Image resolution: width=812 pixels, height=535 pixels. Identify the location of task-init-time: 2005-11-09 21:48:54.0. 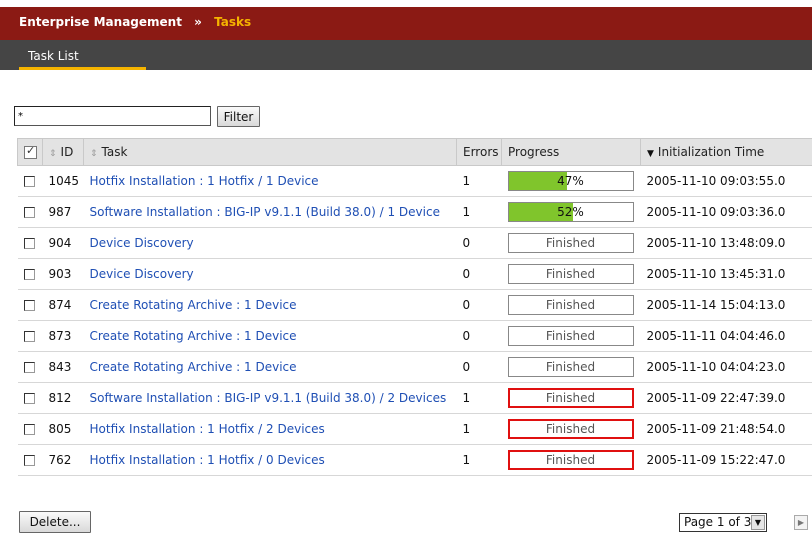
(726, 429).